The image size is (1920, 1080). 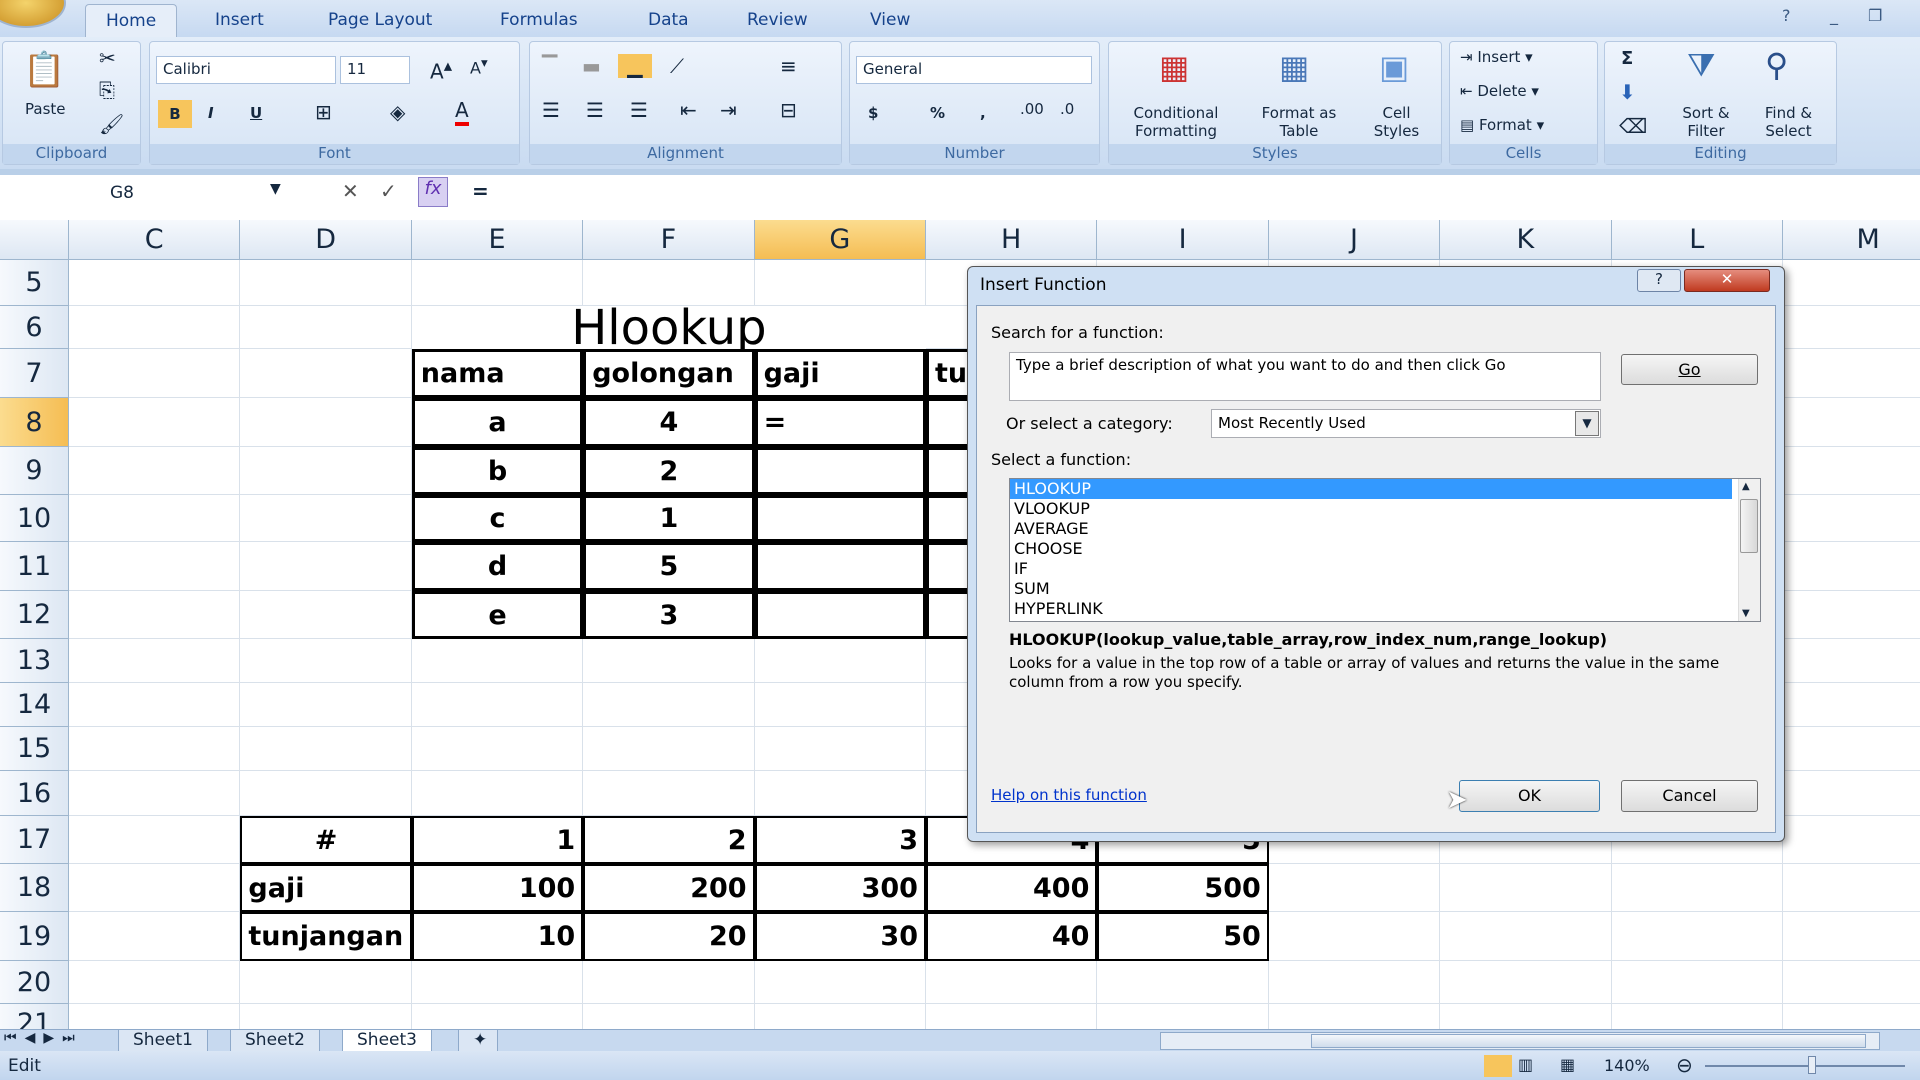 I want to click on cell-H19: 40, so click(x=1012, y=936).